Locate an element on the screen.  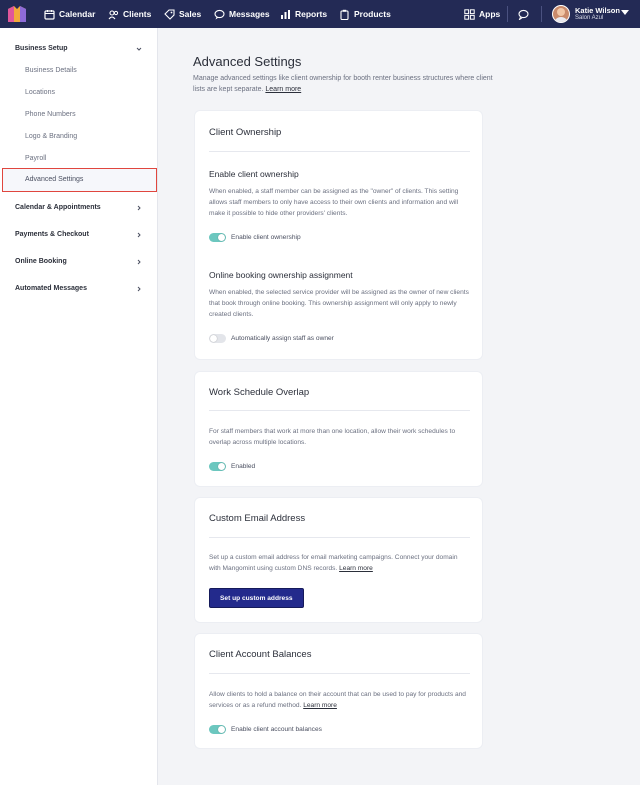
account-balances-toggle-row: Enable client account balances is located at coordinates (265, 729).